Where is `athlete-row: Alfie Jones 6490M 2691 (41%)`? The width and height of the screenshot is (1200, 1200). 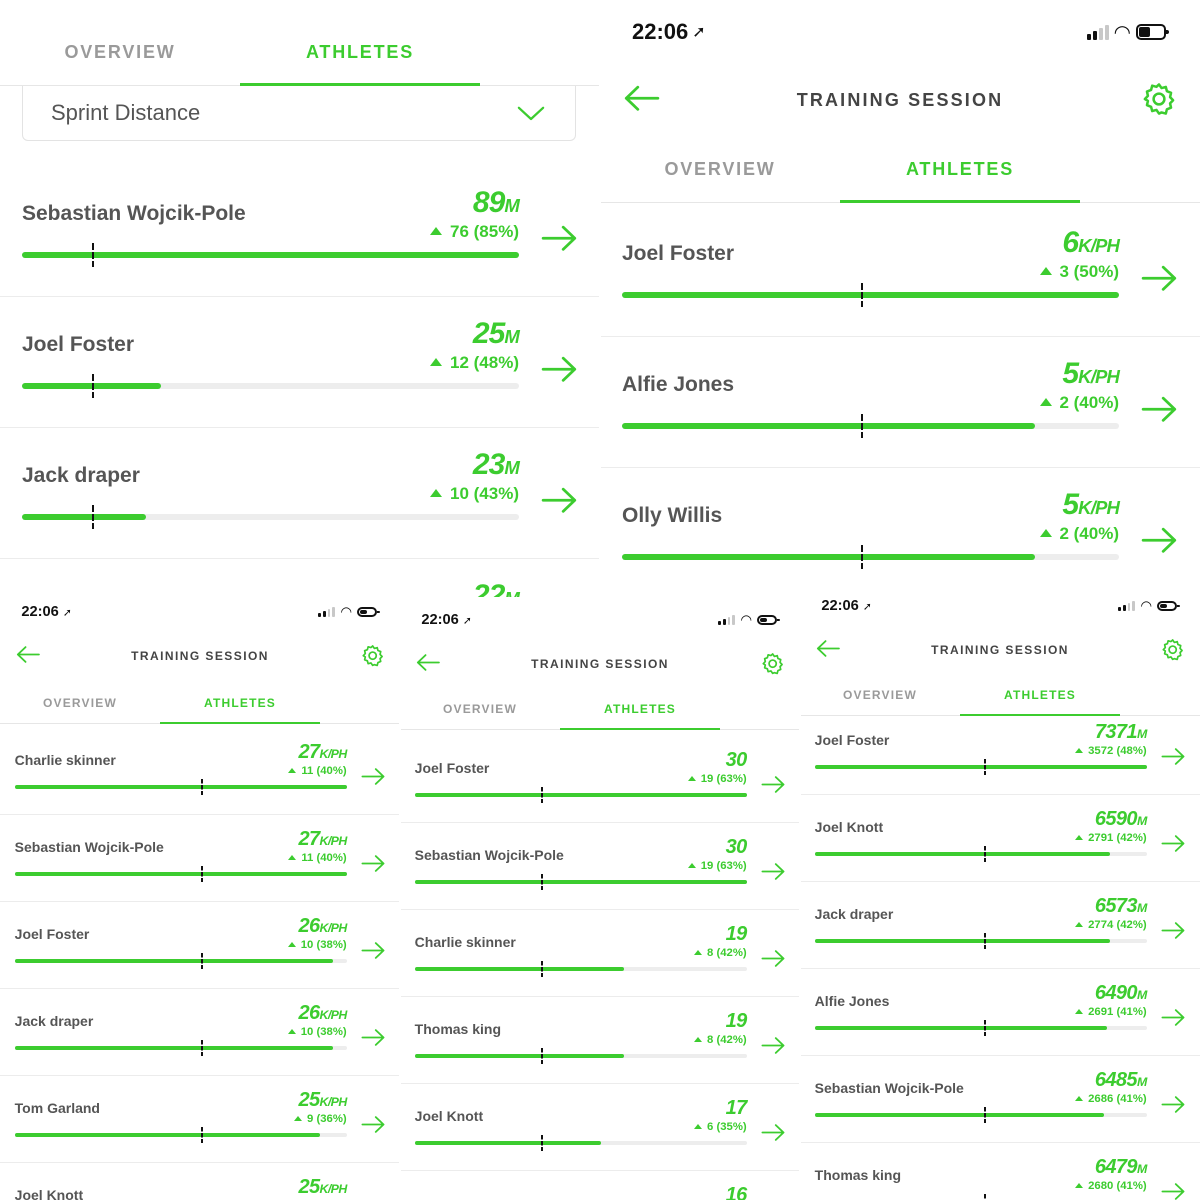
athlete-row: Alfie Jones 6490M 2691 (41%) is located at coordinates (1000, 1012).